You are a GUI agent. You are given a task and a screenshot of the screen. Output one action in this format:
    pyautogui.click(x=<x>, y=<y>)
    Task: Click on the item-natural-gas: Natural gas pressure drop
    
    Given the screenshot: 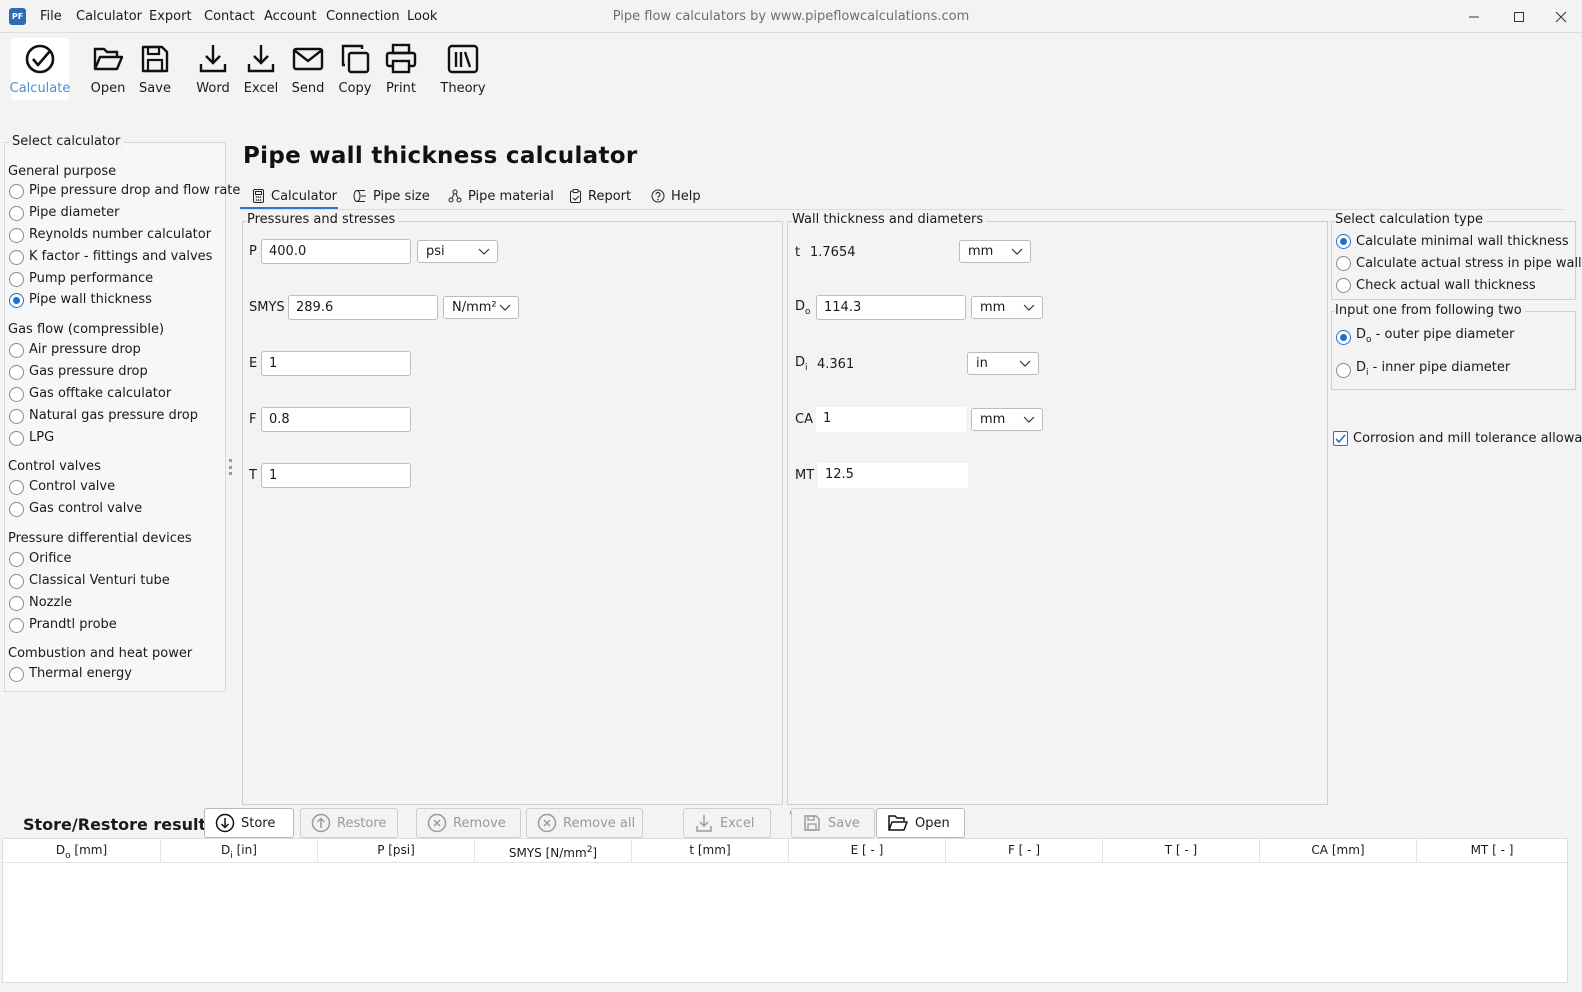 What is the action you would take?
    pyautogui.click(x=113, y=415)
    